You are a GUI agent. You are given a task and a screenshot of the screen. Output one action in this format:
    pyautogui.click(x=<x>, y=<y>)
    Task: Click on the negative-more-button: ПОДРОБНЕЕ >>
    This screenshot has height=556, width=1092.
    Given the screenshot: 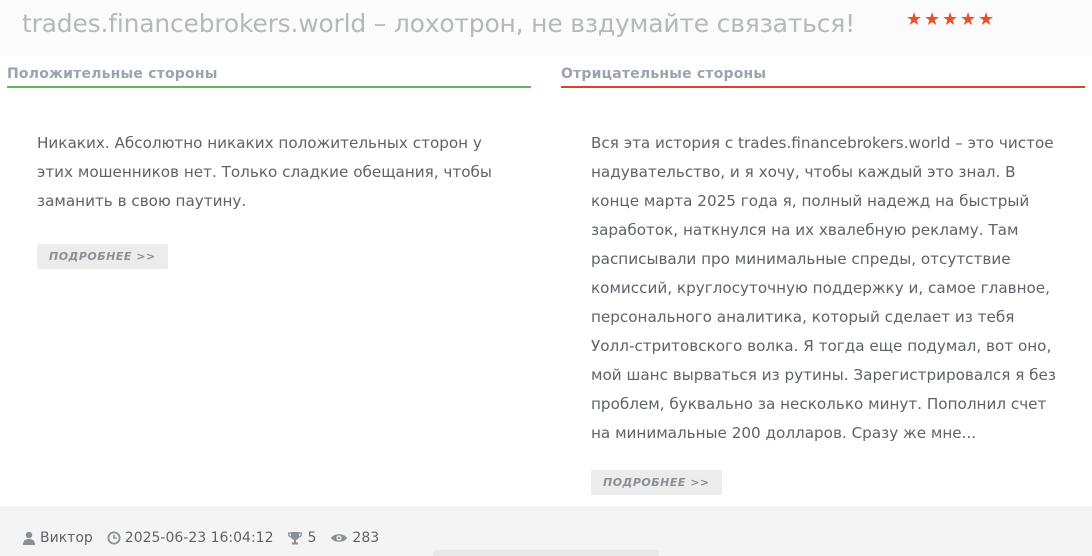 What is the action you would take?
    pyautogui.click(x=656, y=482)
    